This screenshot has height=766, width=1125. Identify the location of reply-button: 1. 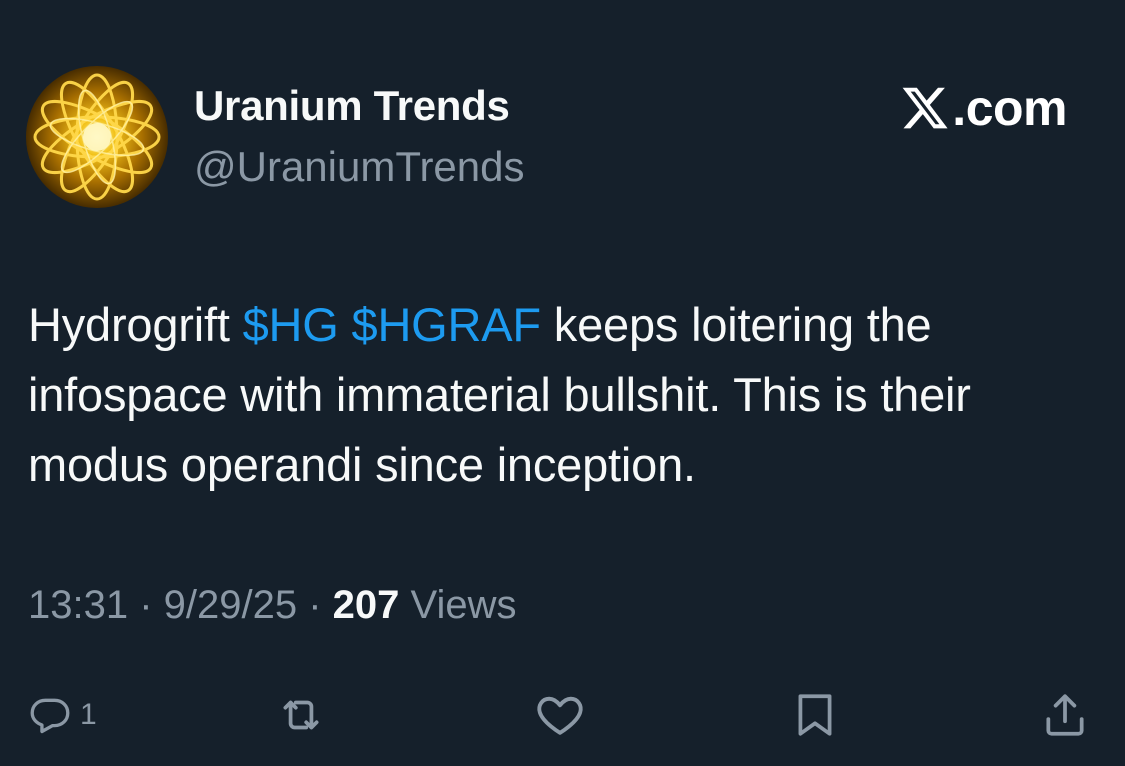
(62, 715).